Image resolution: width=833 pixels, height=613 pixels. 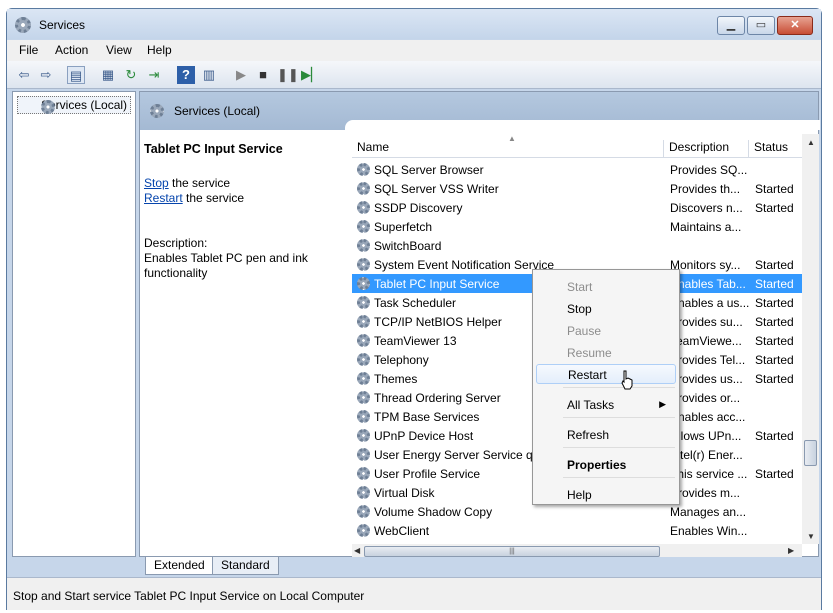 What do you see at coordinates (577, 207) in the screenshot?
I see `table-row: SSDP Discovery Discovers n... Started` at bounding box center [577, 207].